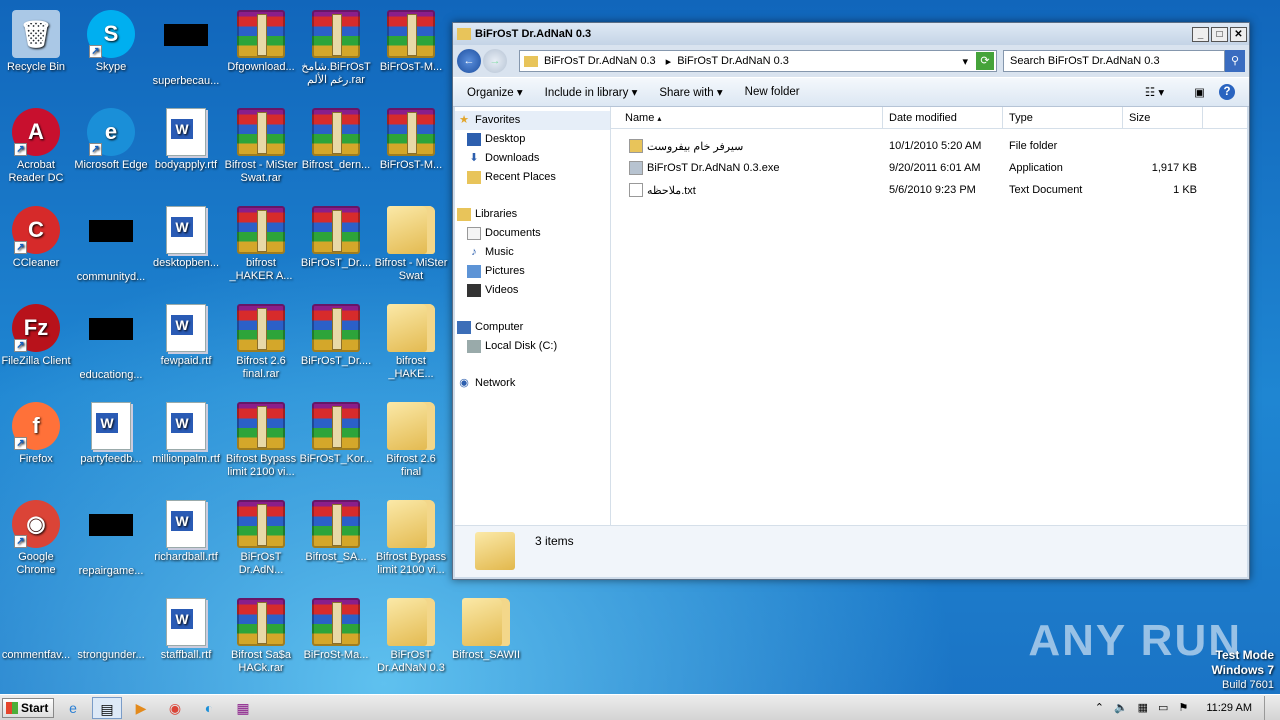  I want to click on nav-desktop: Desktop, so click(532, 139).